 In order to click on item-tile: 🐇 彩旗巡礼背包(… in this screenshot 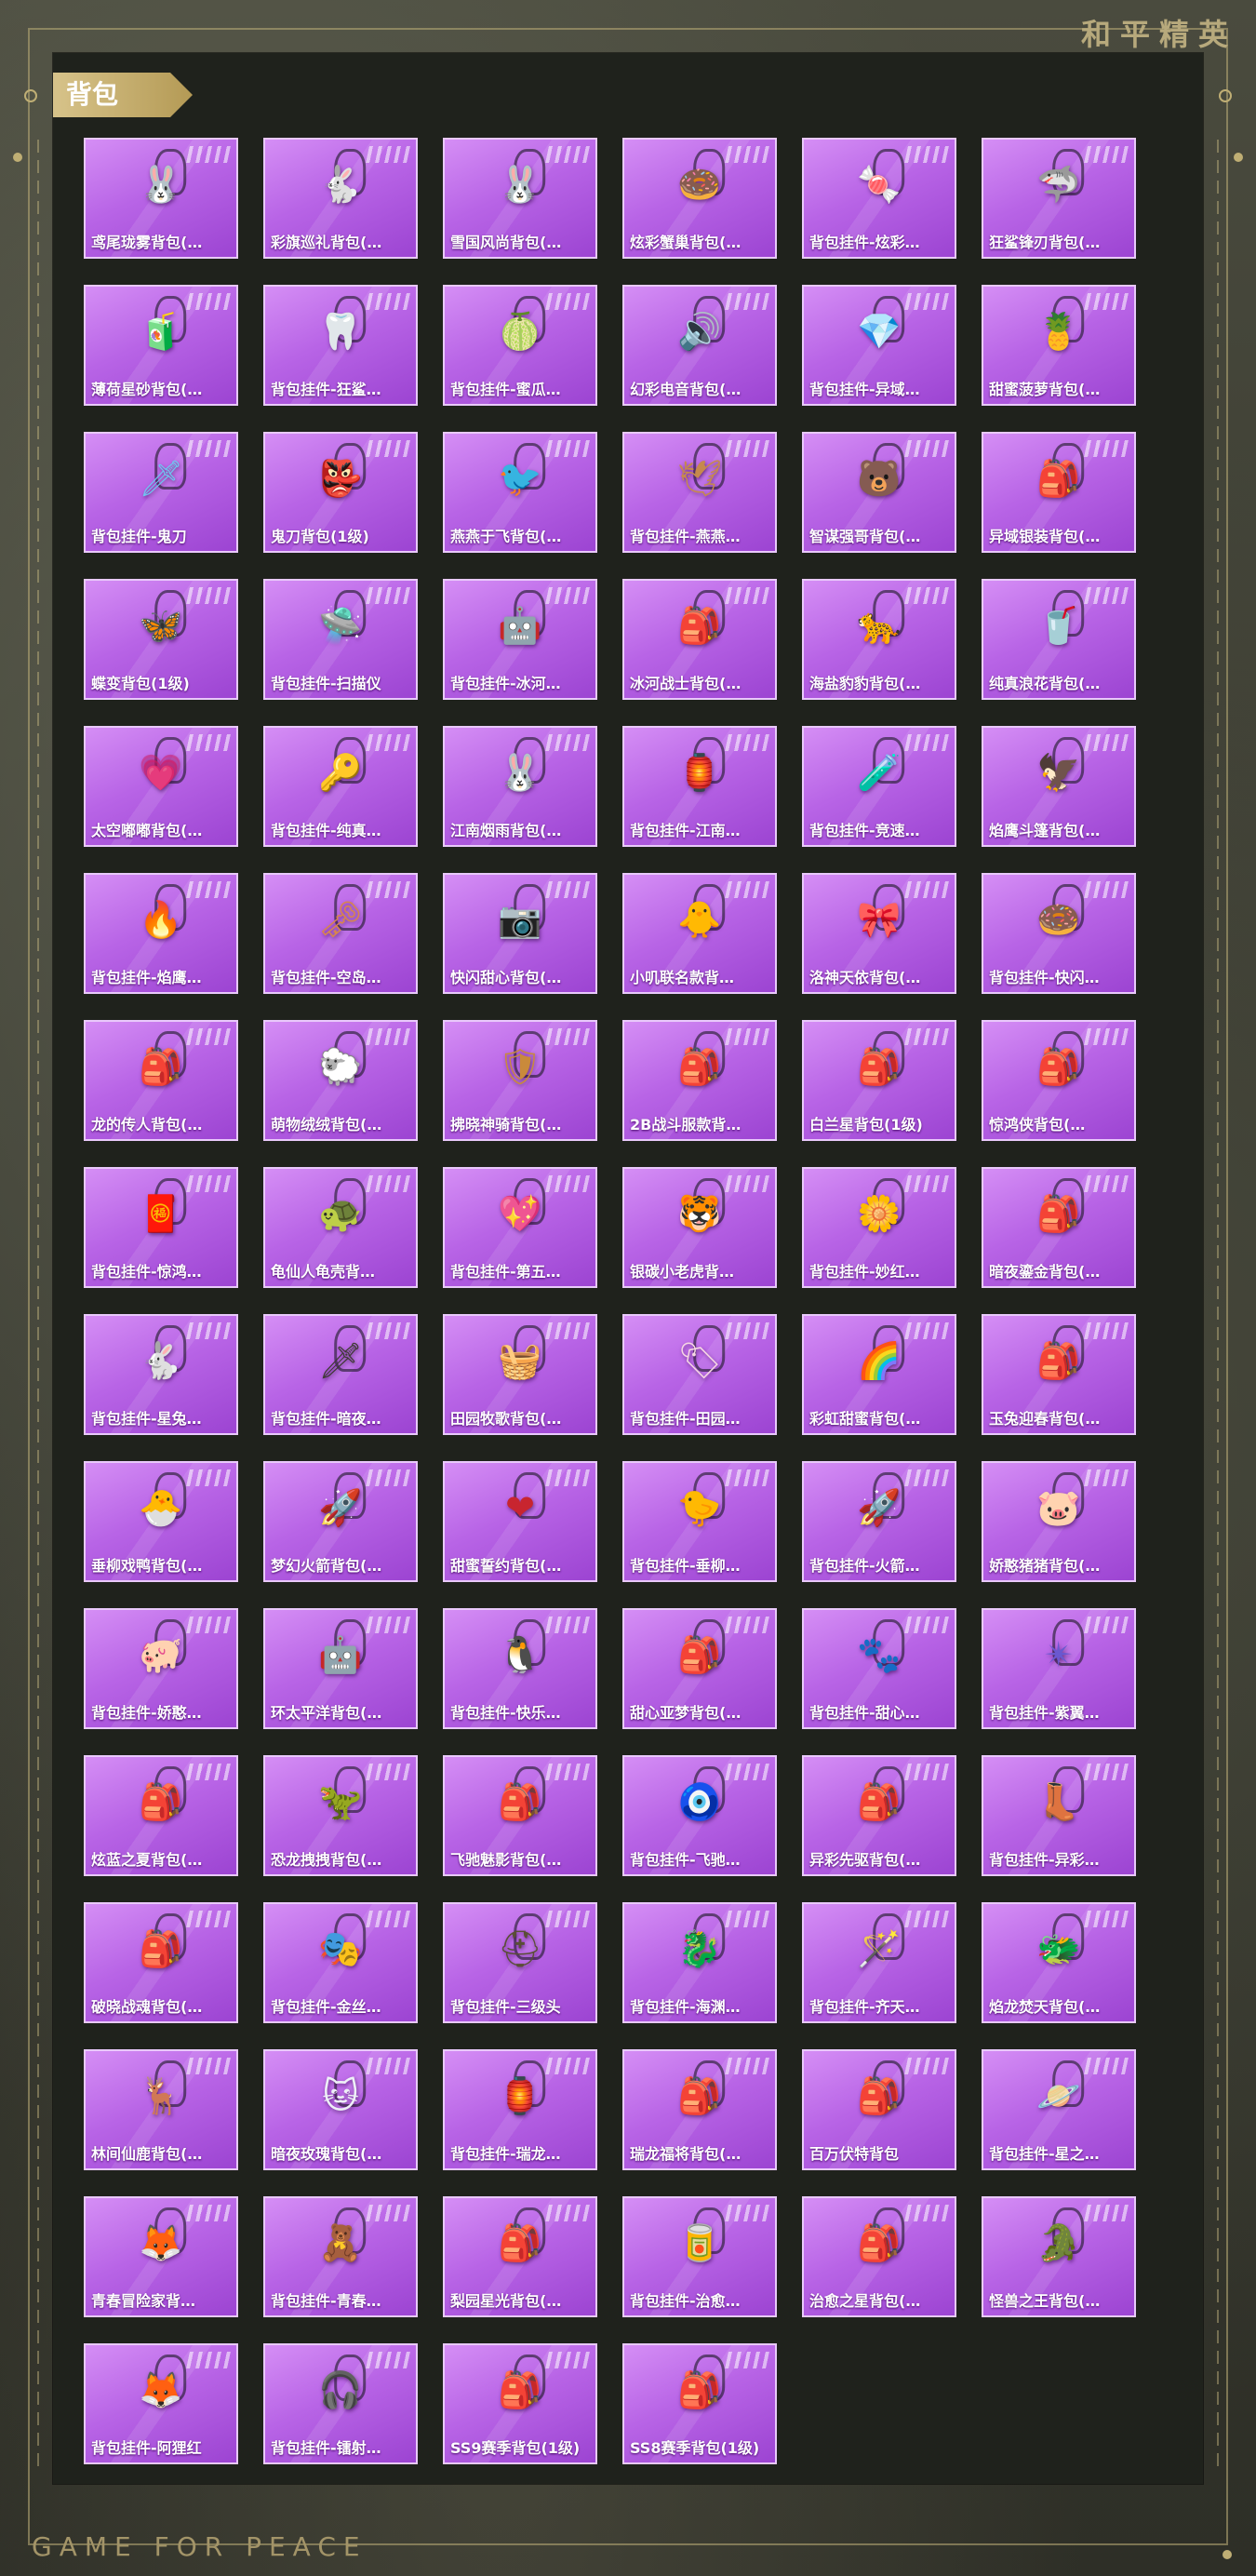, I will do `click(340, 198)`.